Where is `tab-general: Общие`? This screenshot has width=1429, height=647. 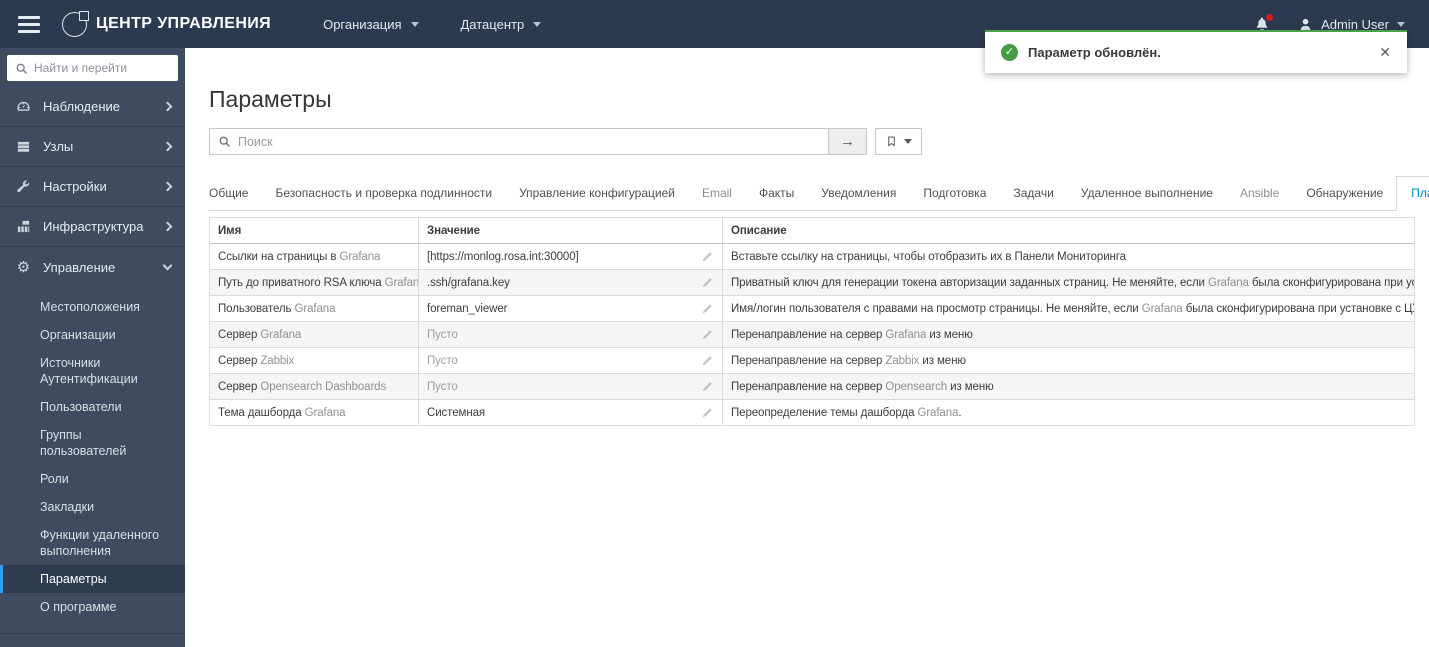 tab-general: Общие is located at coordinates (228, 193).